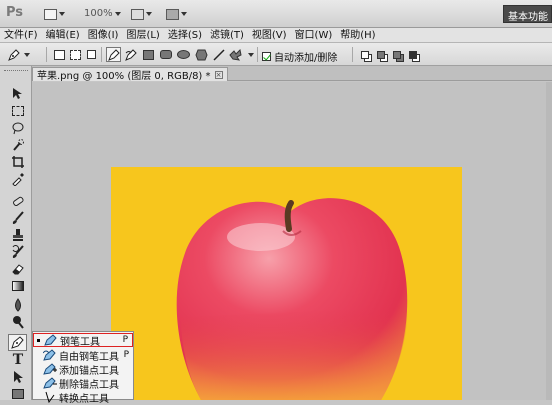 The height and width of the screenshot is (405, 552). What do you see at coordinates (50, 355) in the screenshot?
I see `freeform-pen-icon` at bounding box center [50, 355].